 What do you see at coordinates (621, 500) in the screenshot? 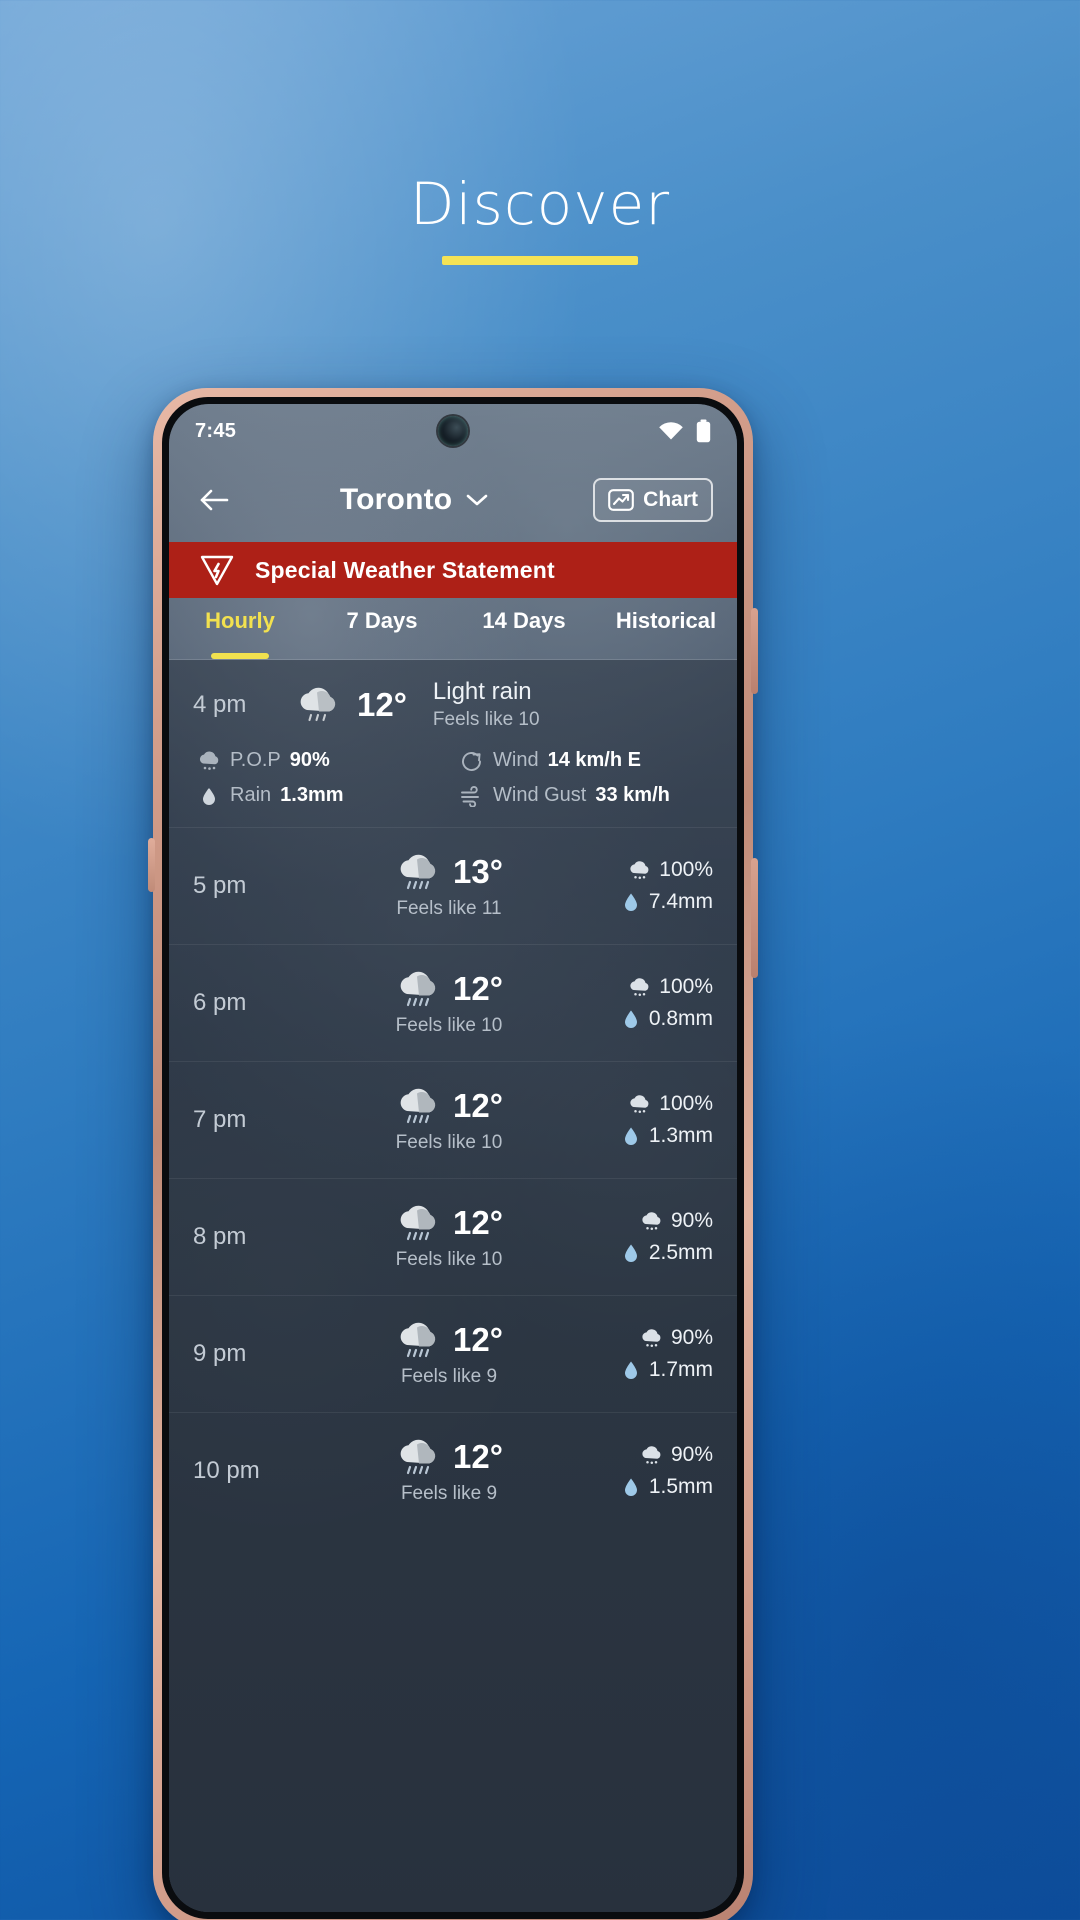
I see `chart-line-icon` at bounding box center [621, 500].